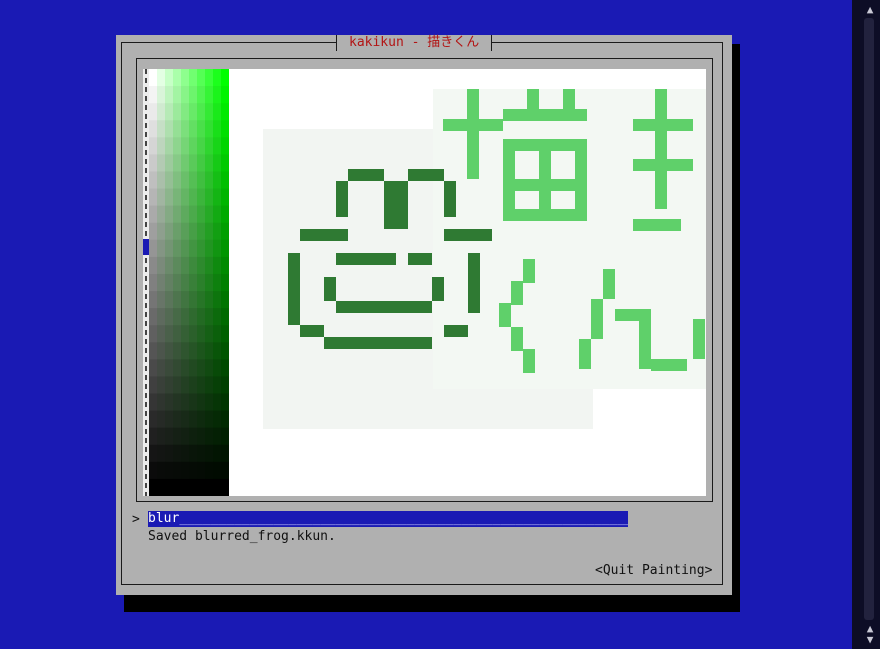  Describe the element at coordinates (869, 319) in the screenshot. I see `scrollbar-track` at that location.